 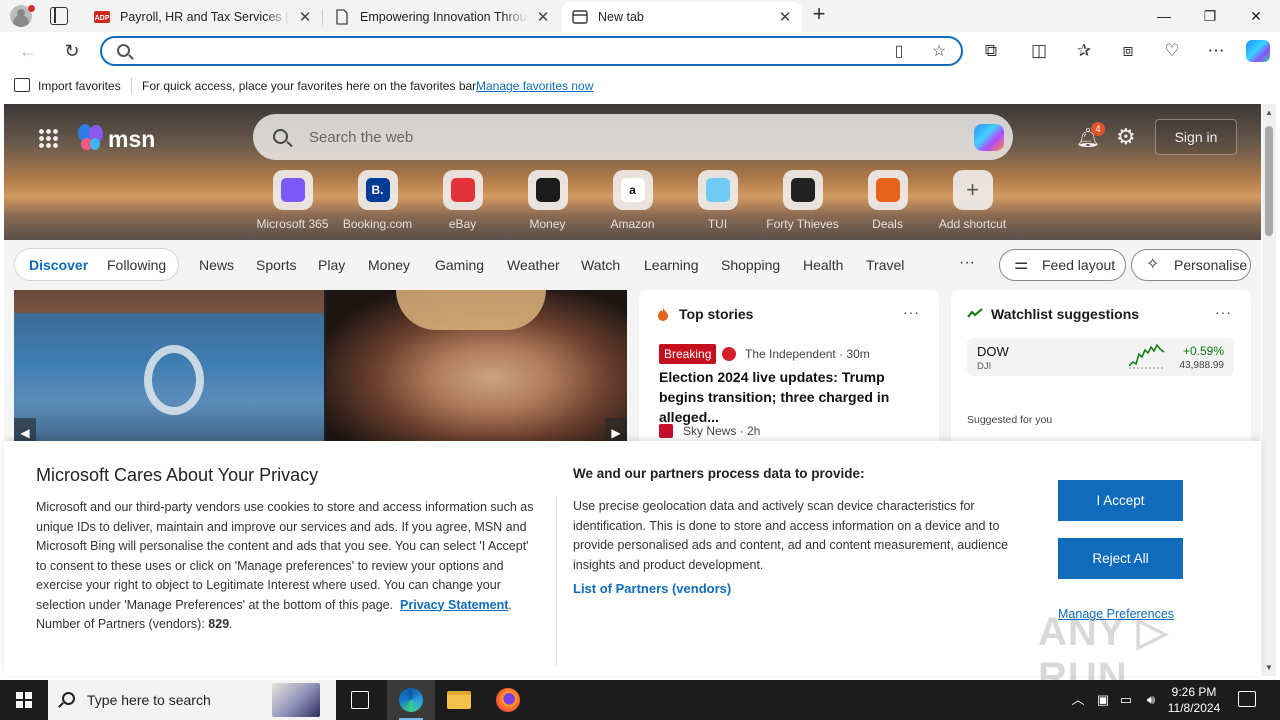 What do you see at coordinates (1126, 137) in the screenshot?
I see `gear-icon: ⚙` at bounding box center [1126, 137].